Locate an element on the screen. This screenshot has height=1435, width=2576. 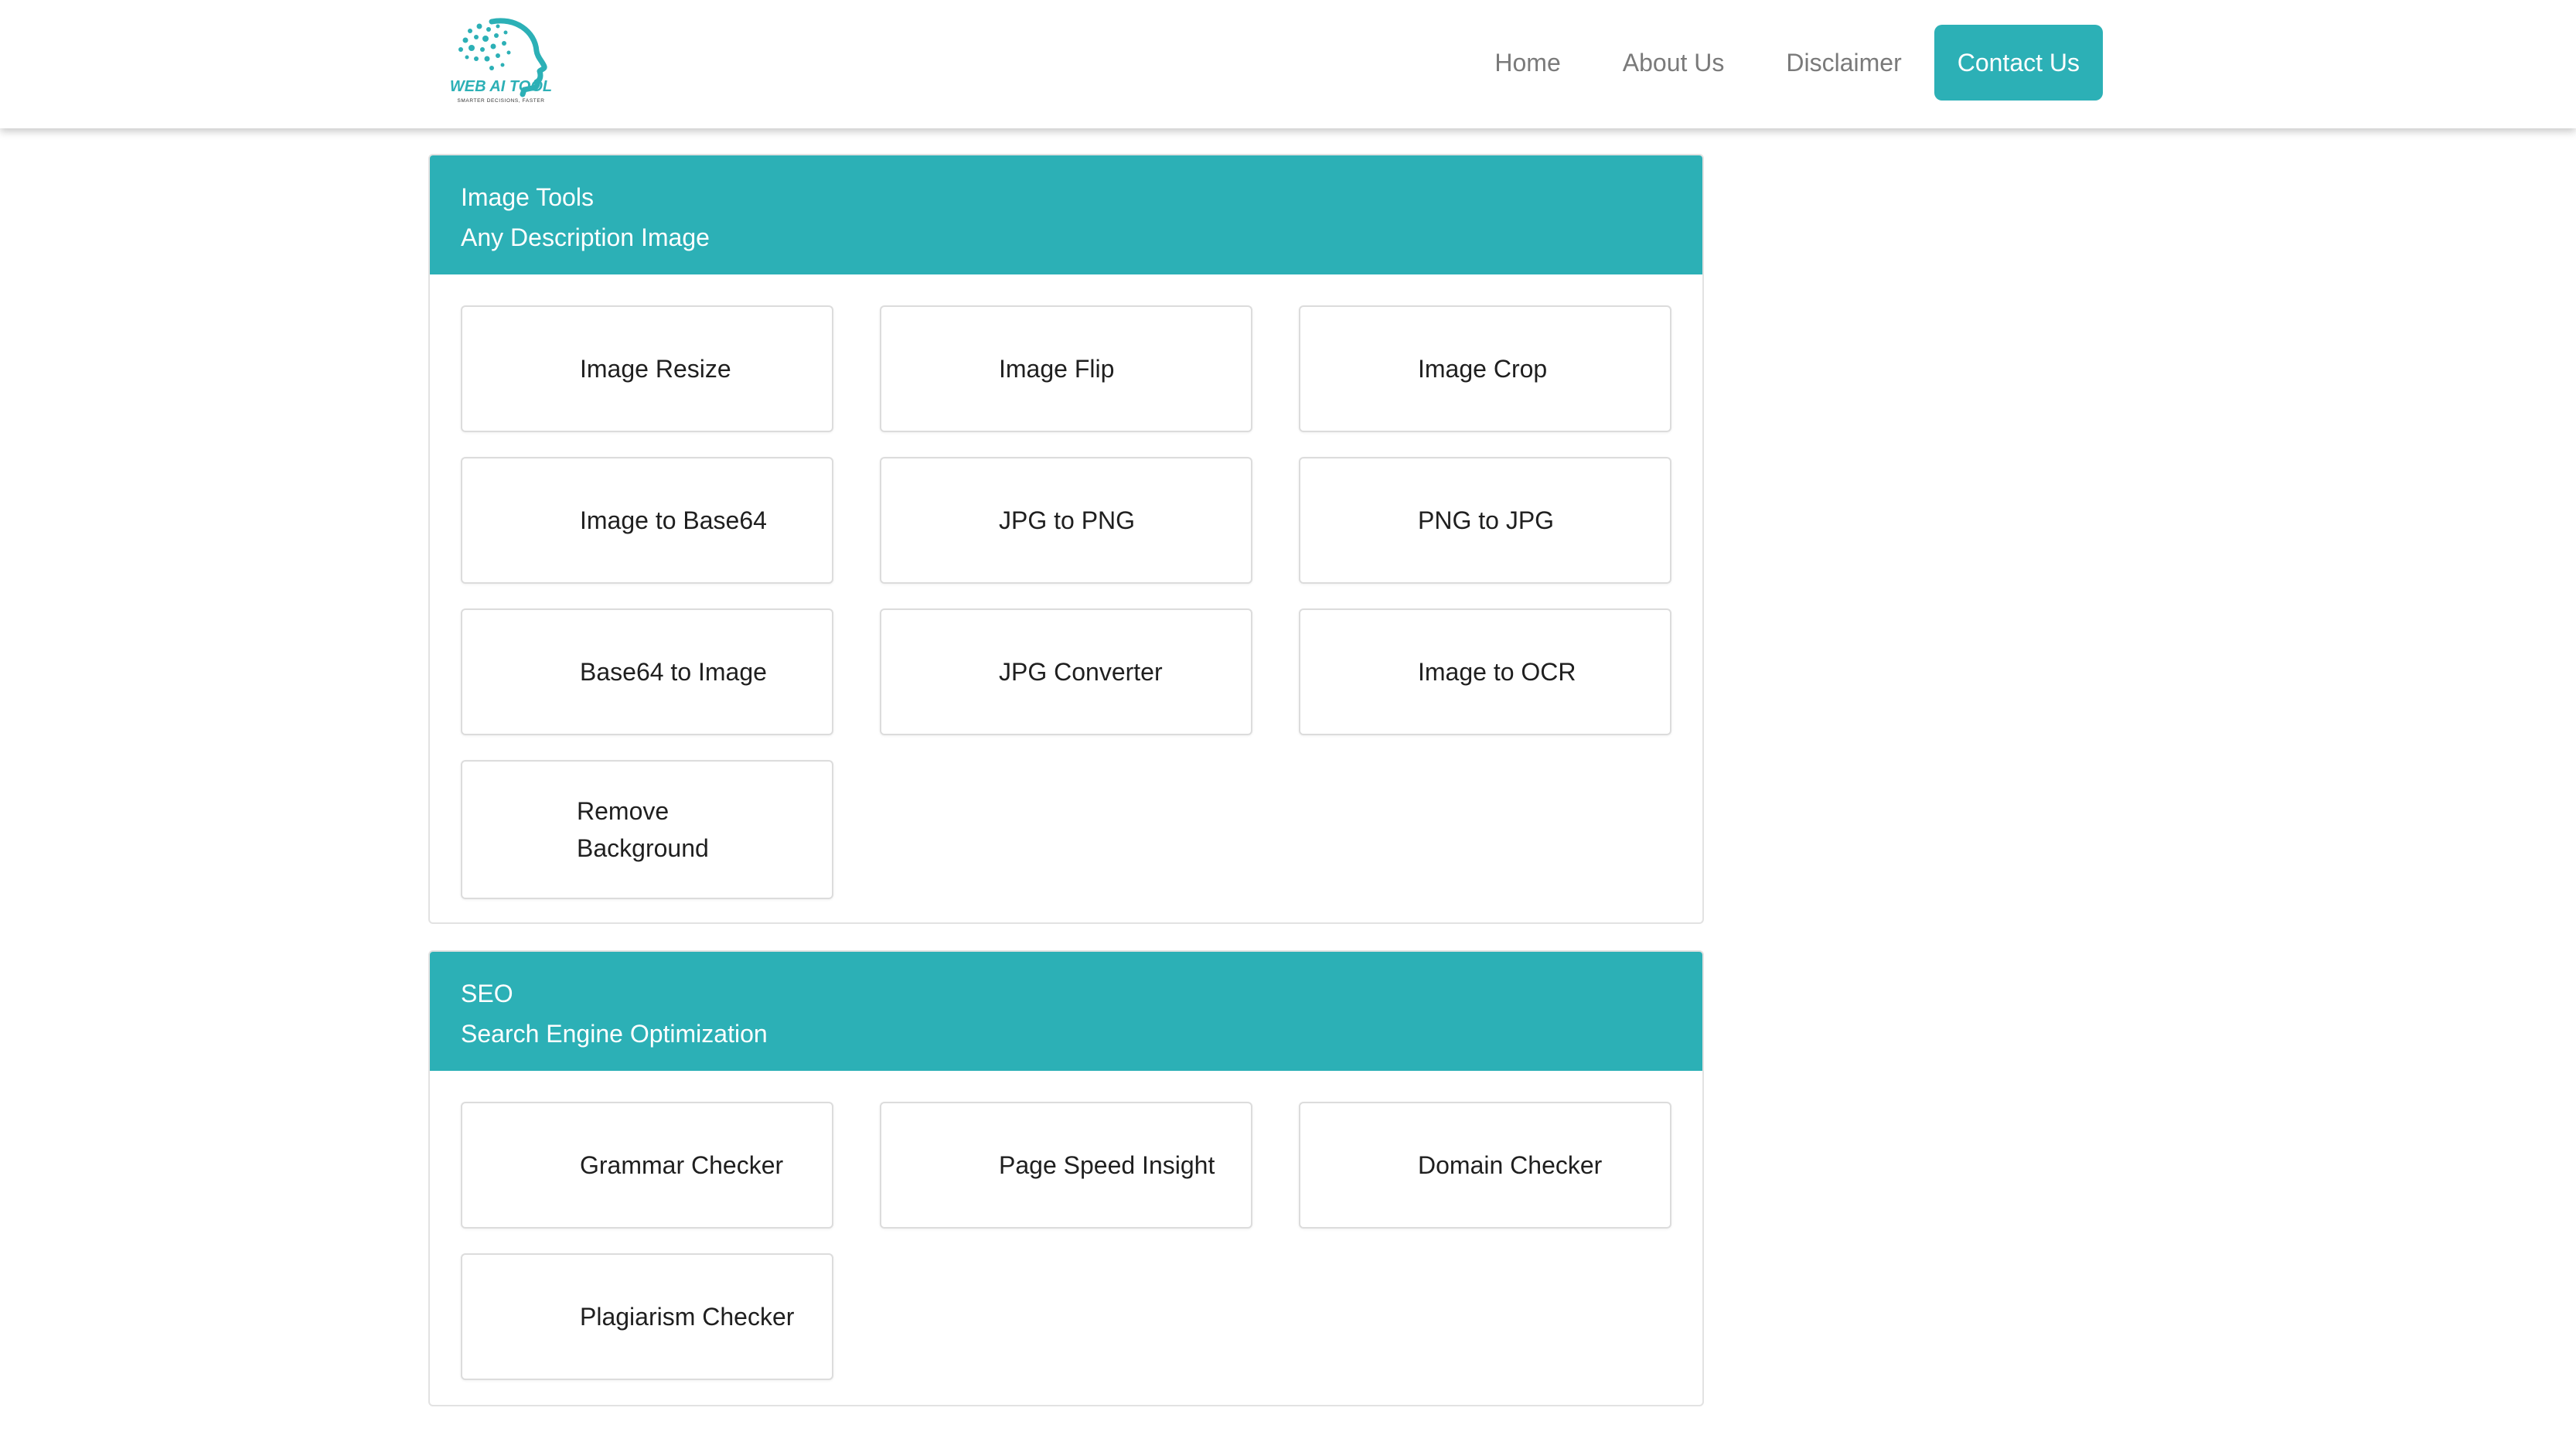
ai-head-logo-icon: WEB AI TOOL SMARTER DECISIONS, FASTER is located at coordinates (501, 61).